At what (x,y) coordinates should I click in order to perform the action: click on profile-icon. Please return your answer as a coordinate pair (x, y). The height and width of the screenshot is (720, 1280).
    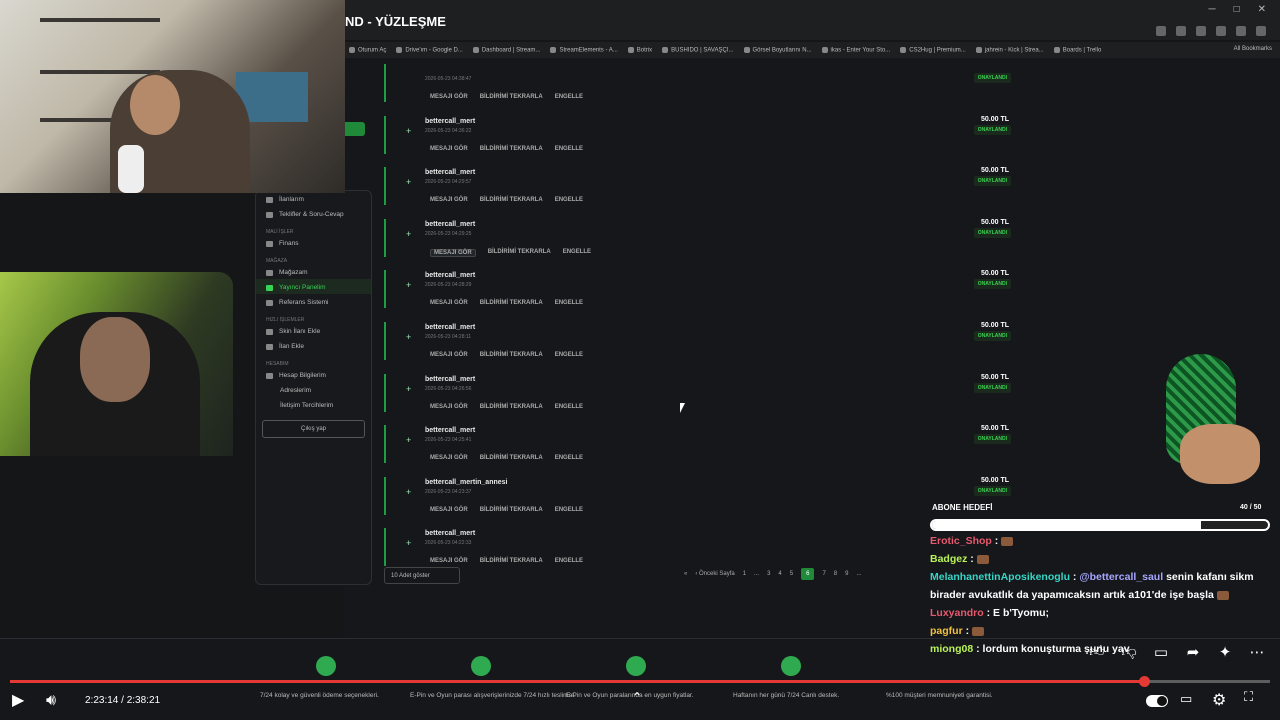
    Looking at the image, I should click on (1241, 31).